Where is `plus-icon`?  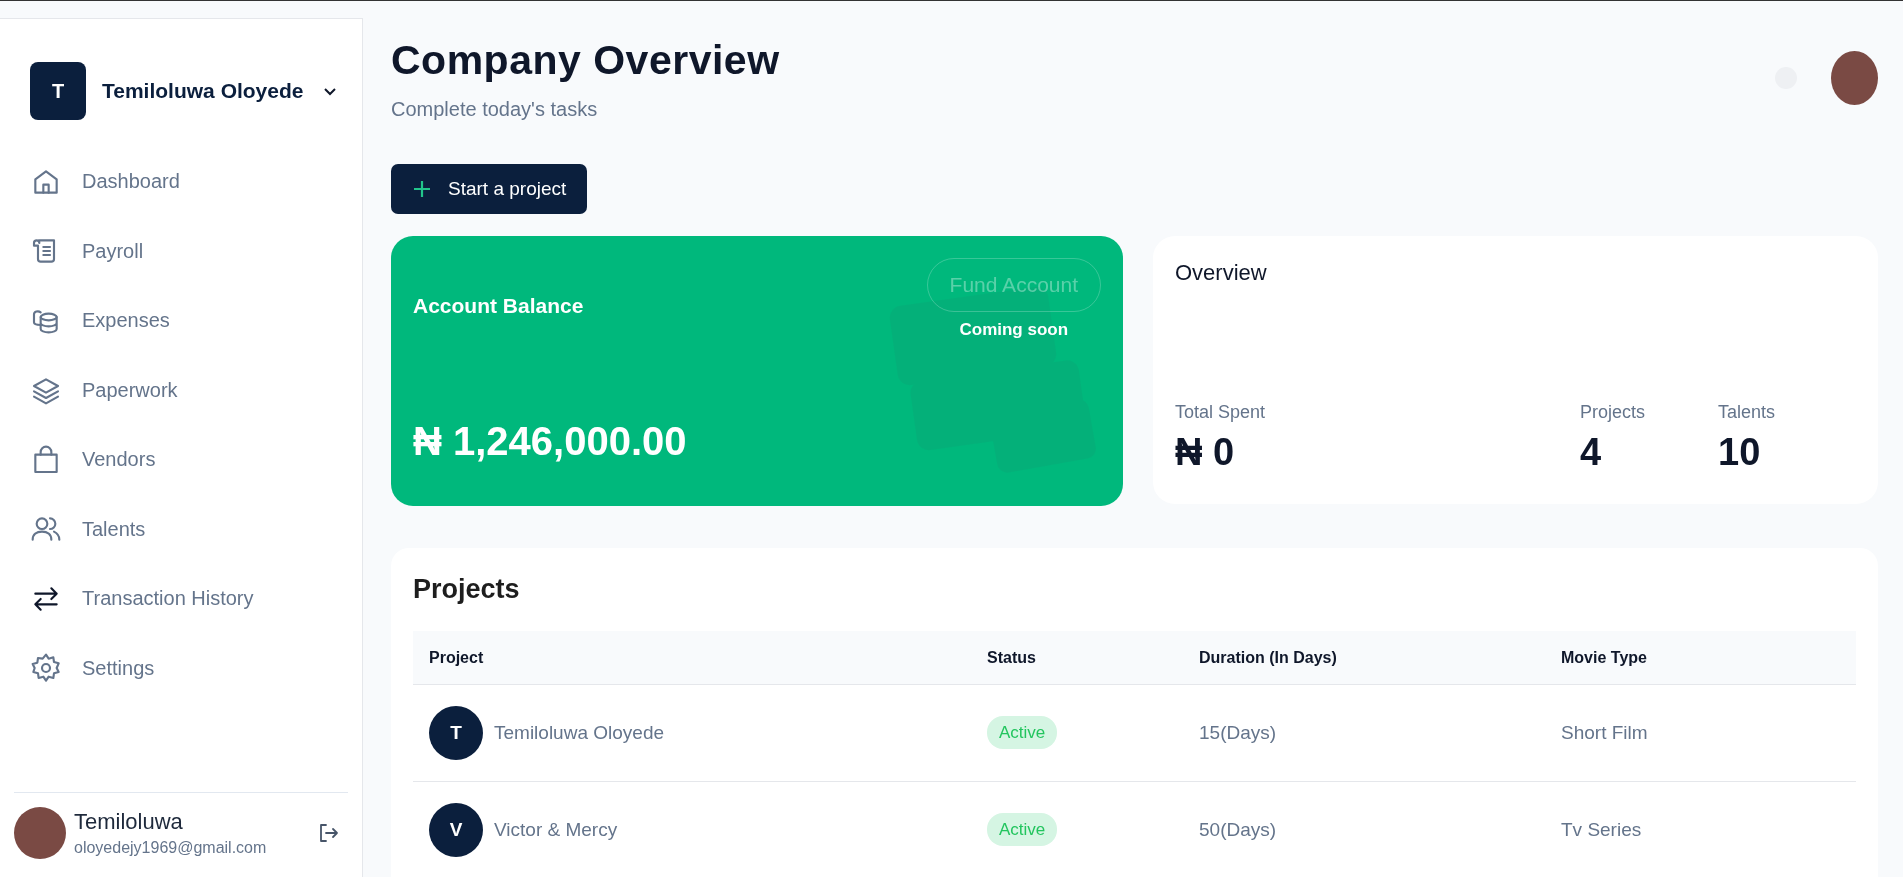
plus-icon is located at coordinates (422, 189).